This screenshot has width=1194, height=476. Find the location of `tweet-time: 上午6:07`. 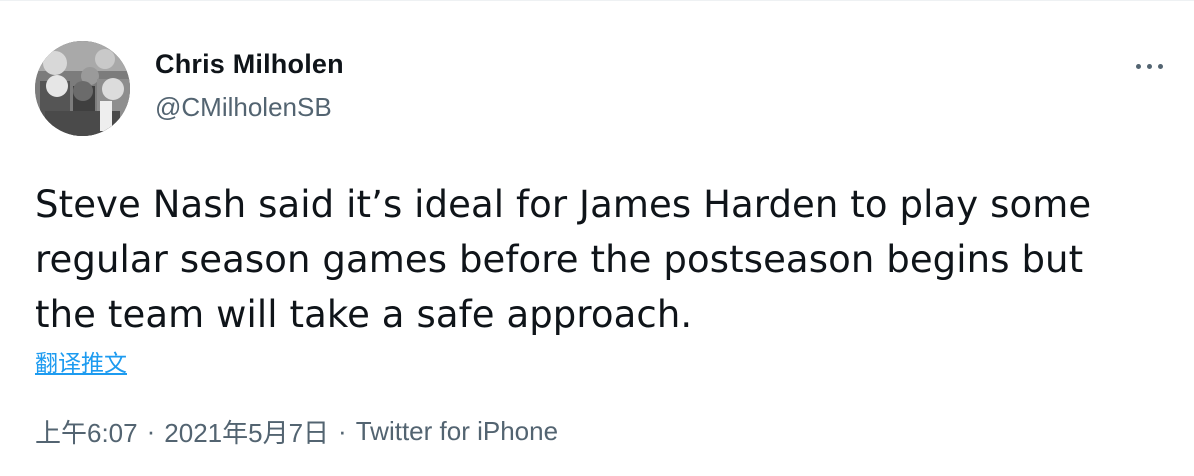

tweet-time: 上午6:07 is located at coordinates (86, 431).